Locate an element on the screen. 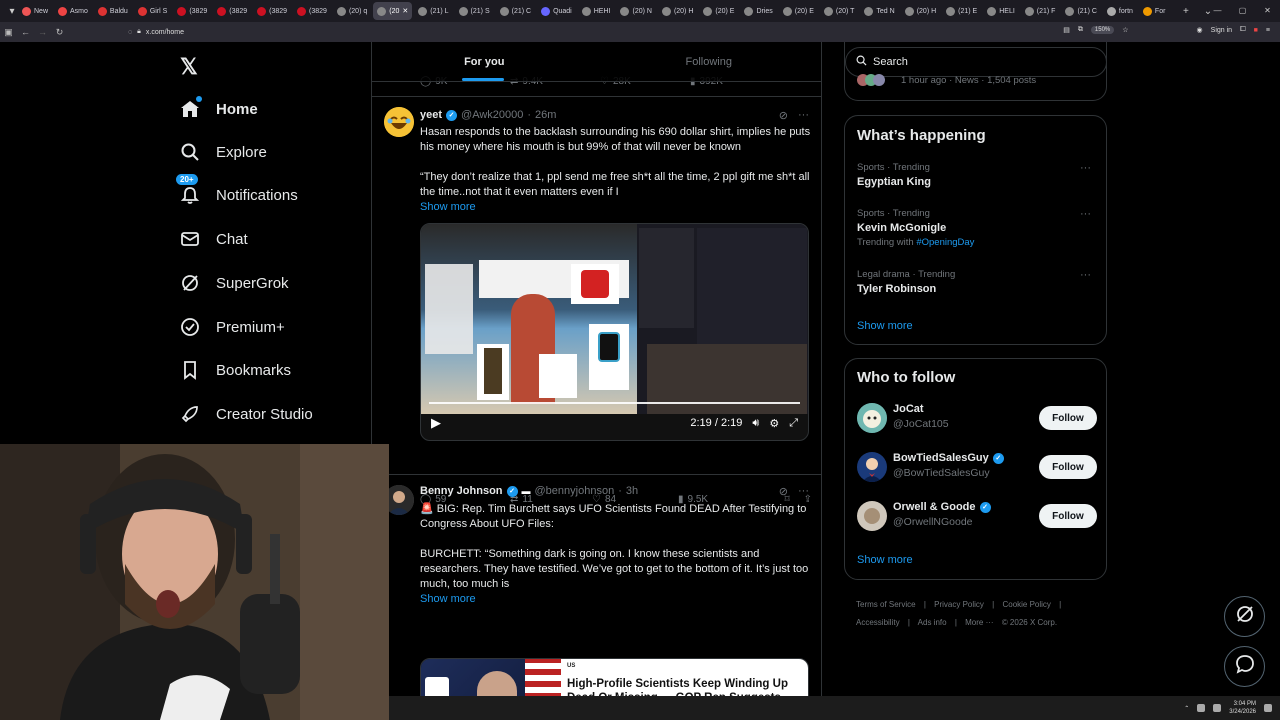  new-tab-icon: + is located at coordinates (1186, 11).